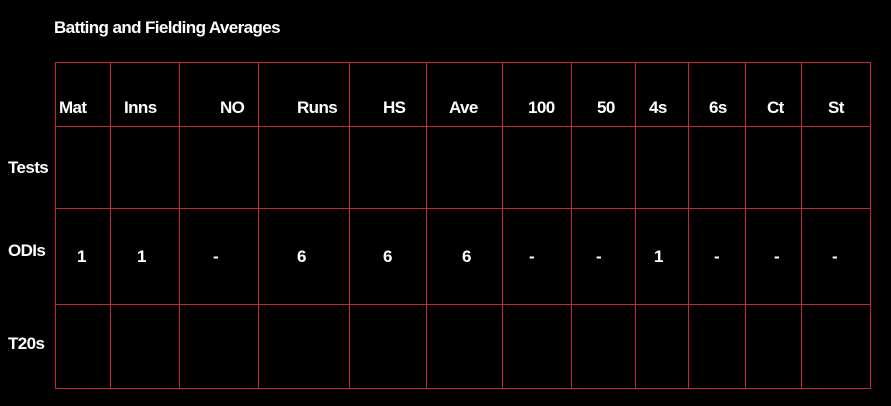  What do you see at coordinates (28, 167) in the screenshot?
I see `row-label-tests: Tests` at bounding box center [28, 167].